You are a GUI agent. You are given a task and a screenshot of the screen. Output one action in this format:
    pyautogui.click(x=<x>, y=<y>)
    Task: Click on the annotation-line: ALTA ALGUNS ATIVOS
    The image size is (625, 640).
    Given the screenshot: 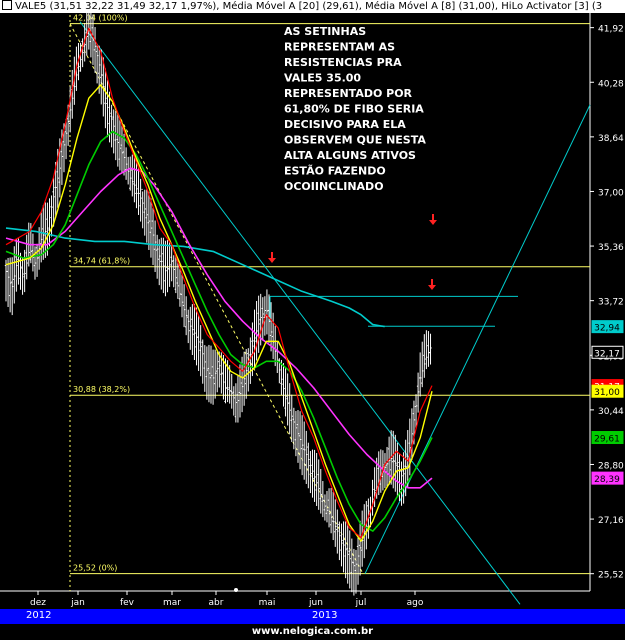 What is the action you would take?
    pyautogui.click(x=350, y=155)
    